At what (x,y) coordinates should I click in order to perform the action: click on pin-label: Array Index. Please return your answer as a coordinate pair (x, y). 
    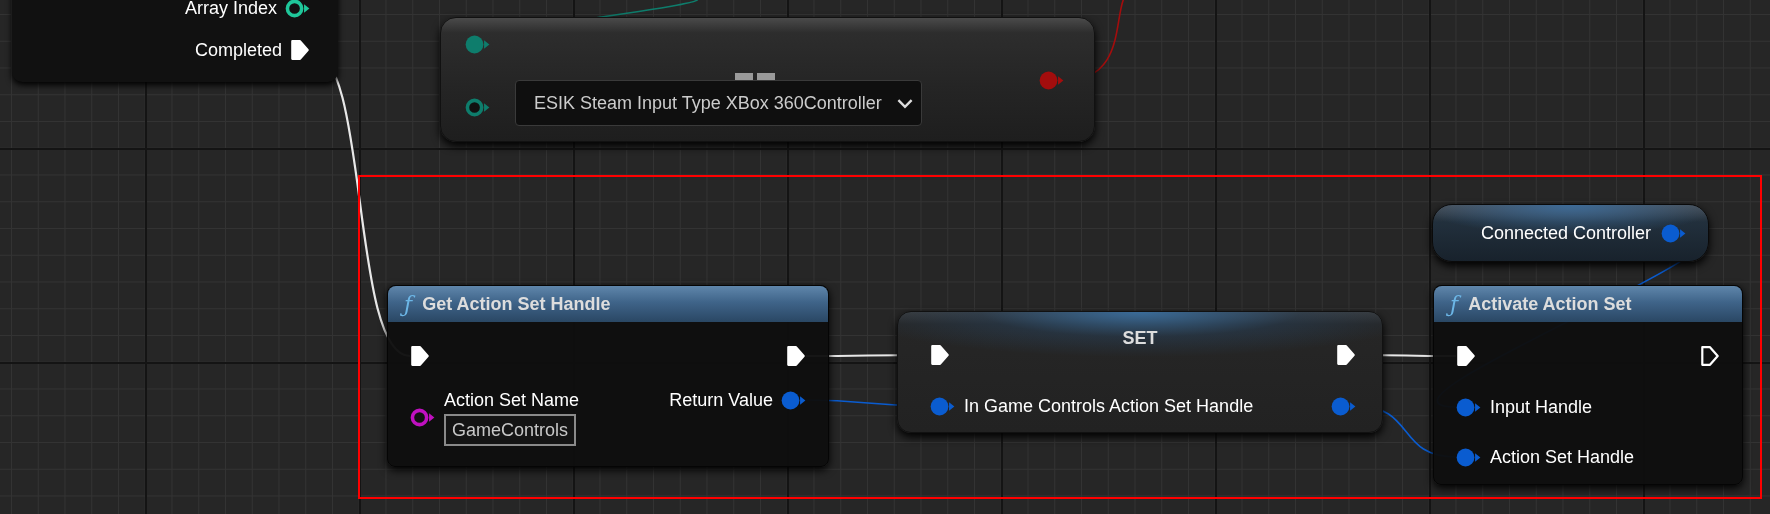
    Looking at the image, I should click on (230, 9).